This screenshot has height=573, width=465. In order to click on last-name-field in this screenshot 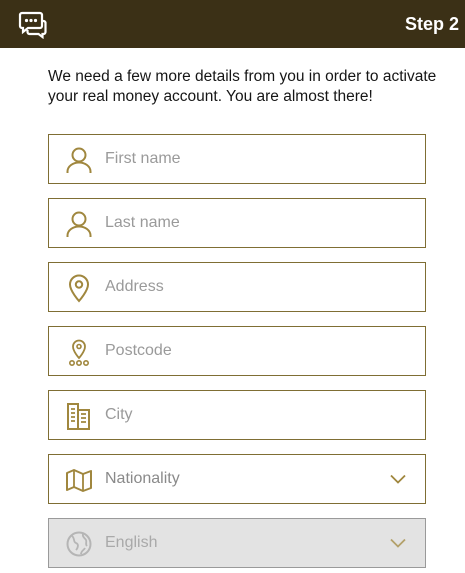, I will do `click(237, 223)`.